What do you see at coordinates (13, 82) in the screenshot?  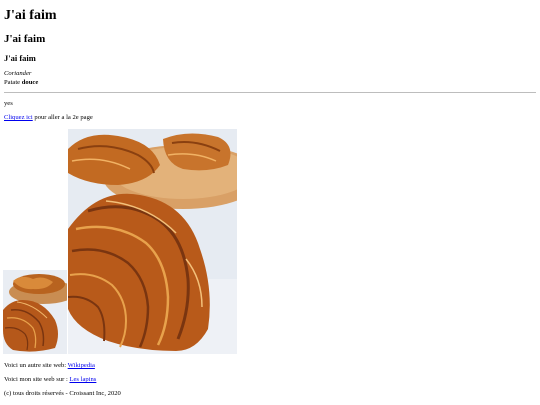 I see `address-plain-text: Patate` at bounding box center [13, 82].